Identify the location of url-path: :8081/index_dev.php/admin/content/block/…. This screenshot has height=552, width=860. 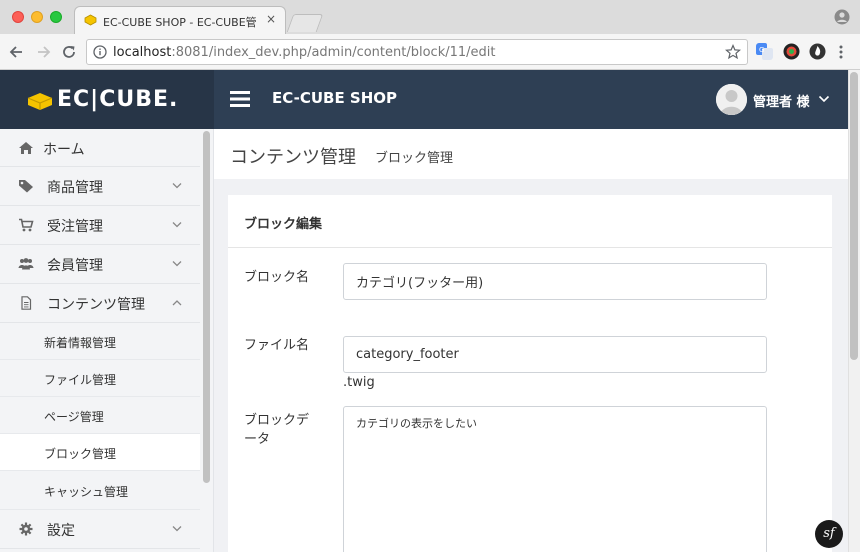
(333, 52).